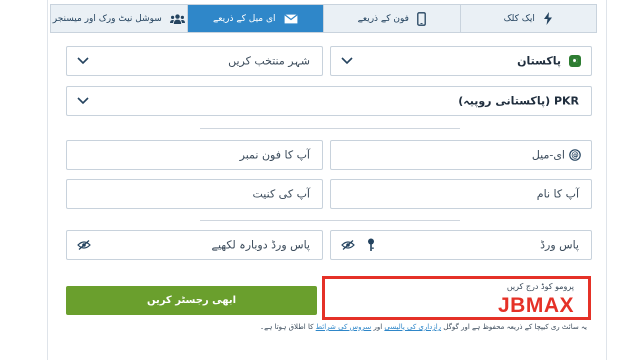  Describe the element at coordinates (548, 155) in the screenshot. I see `email-placeholder: ای-میل` at that location.